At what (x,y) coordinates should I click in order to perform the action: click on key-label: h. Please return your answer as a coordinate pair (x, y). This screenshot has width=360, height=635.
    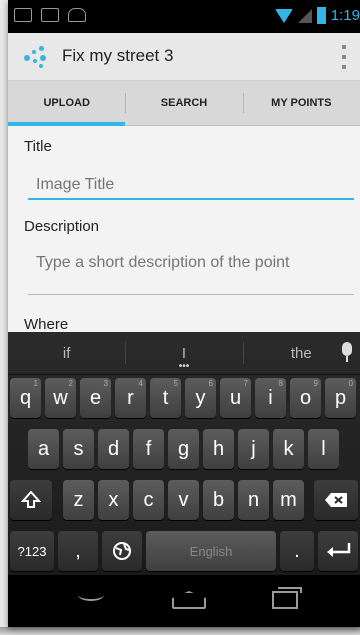
    Looking at the image, I should click on (218, 448).